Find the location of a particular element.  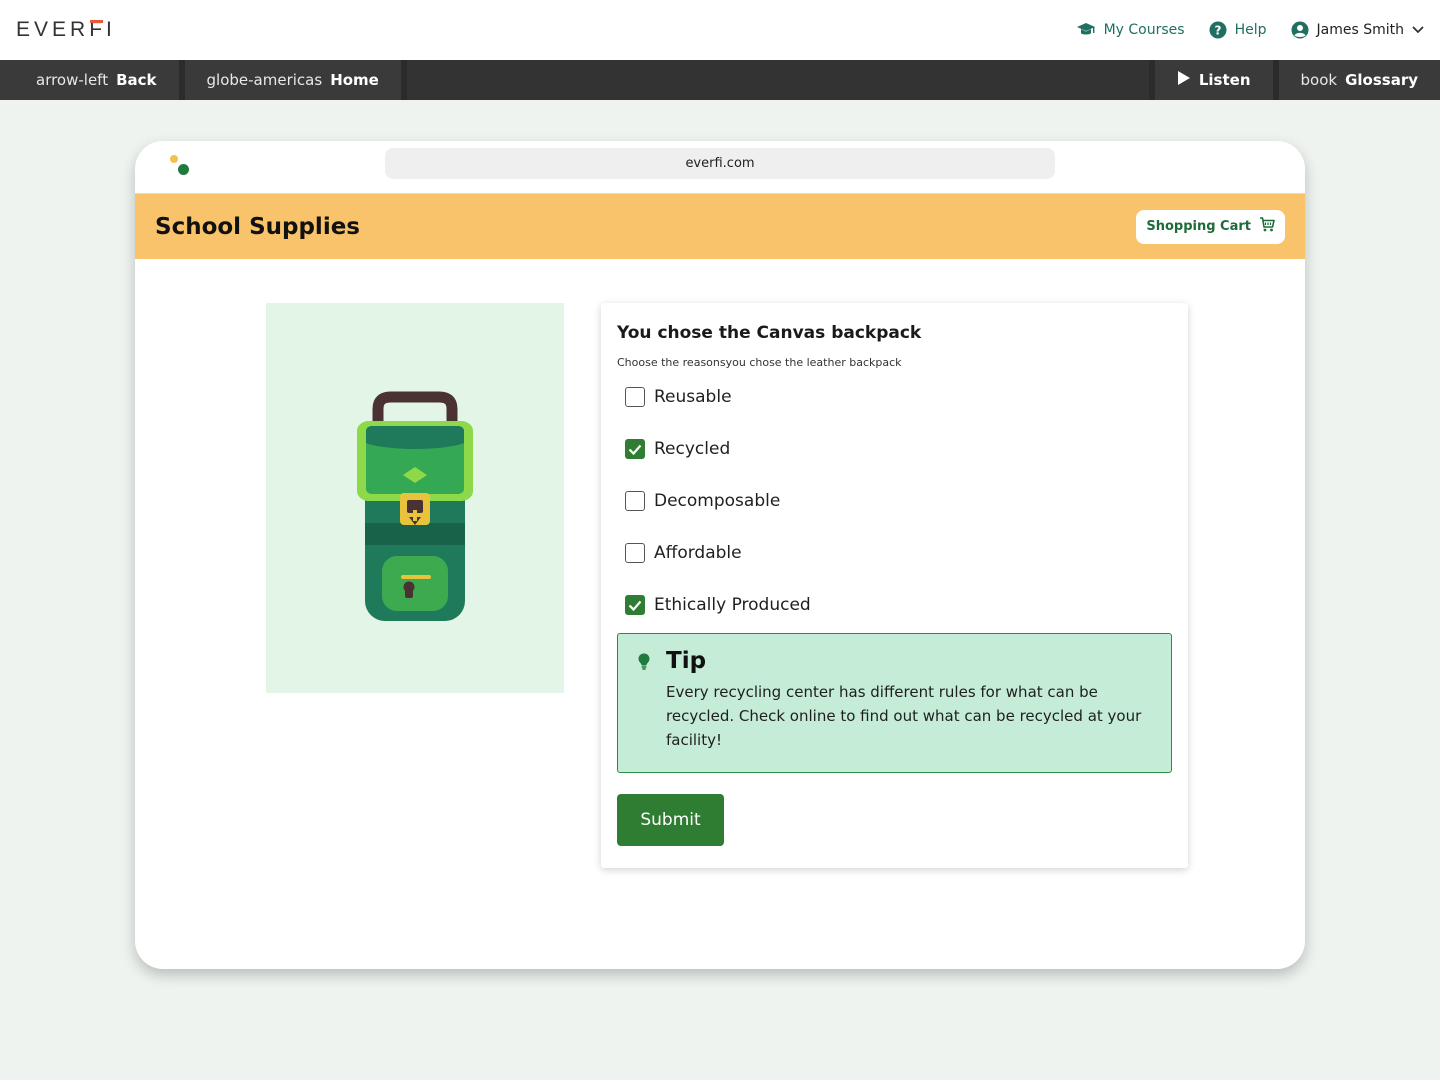

help-label: Help is located at coordinates (1250, 30).